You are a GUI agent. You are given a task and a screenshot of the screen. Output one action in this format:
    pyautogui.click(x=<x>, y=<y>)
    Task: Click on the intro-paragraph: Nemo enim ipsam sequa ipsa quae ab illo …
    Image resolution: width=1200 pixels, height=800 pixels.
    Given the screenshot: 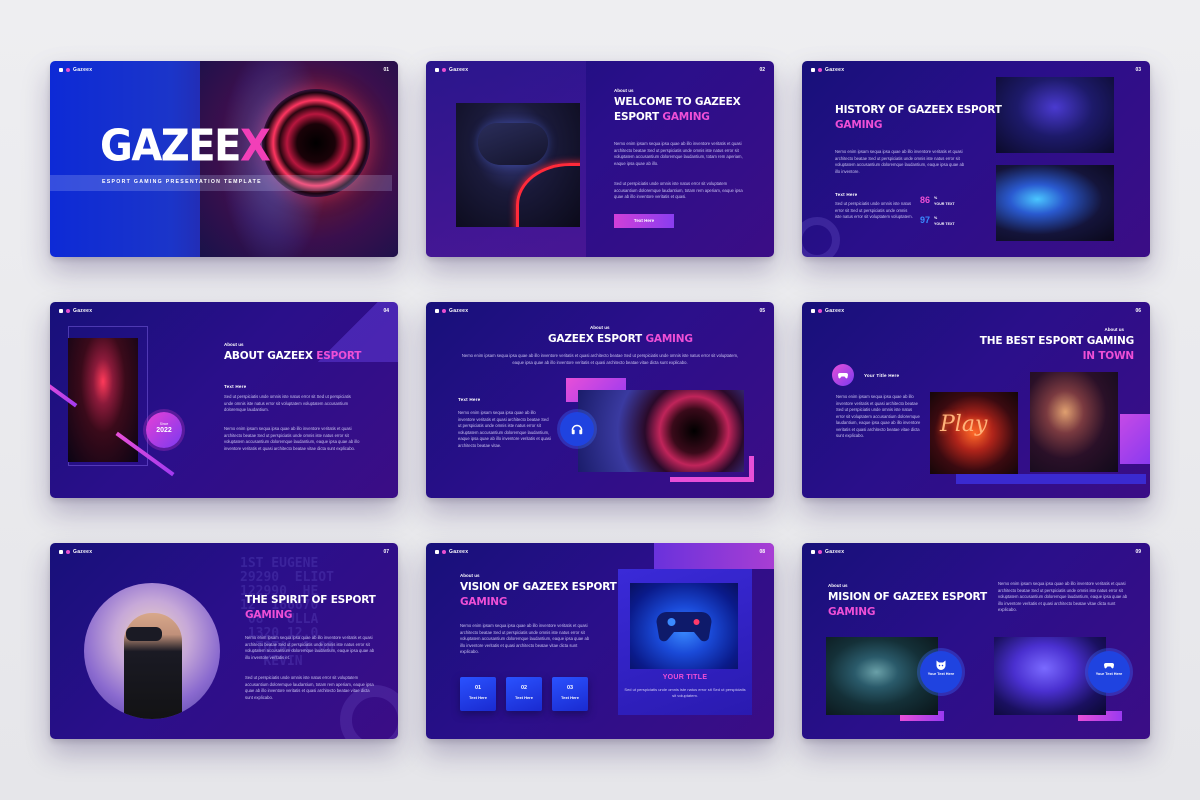 What is the action you would take?
    pyautogui.click(x=600, y=359)
    